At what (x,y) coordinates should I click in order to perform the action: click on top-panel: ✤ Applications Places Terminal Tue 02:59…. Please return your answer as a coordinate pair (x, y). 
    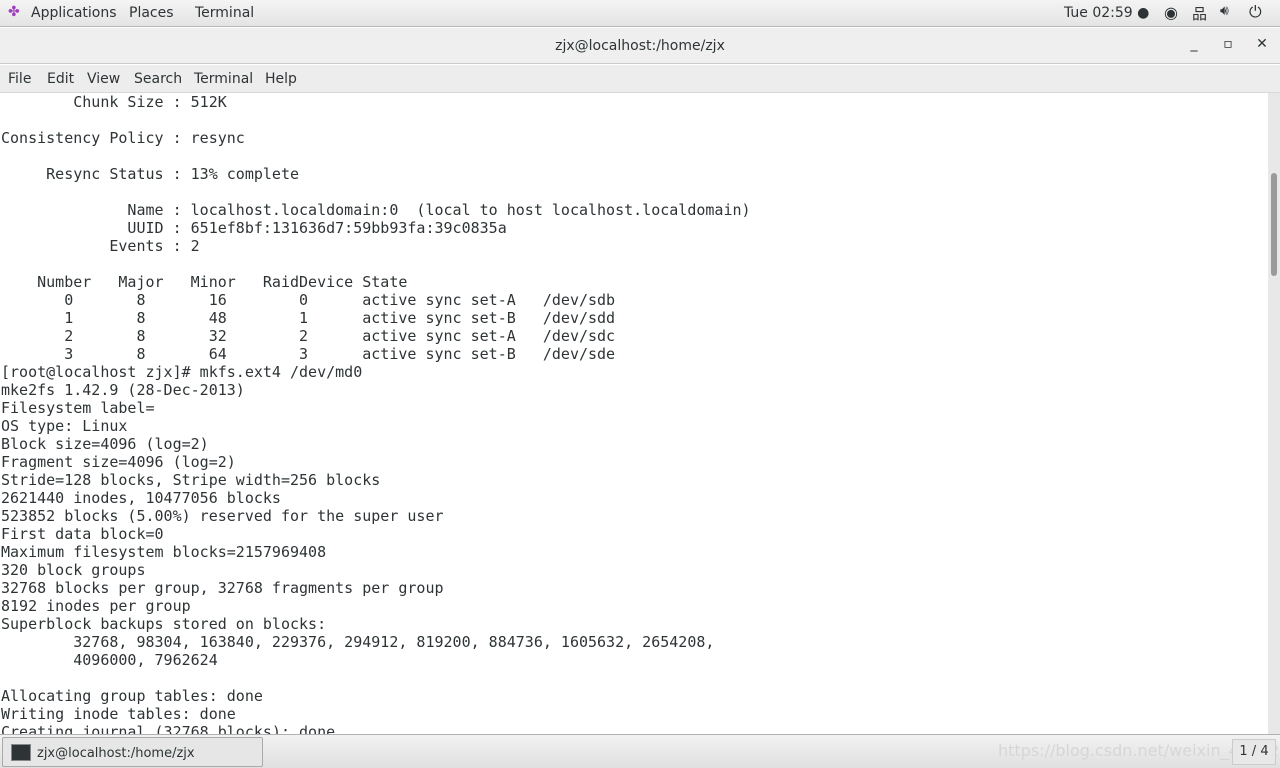
    Looking at the image, I should click on (640, 13).